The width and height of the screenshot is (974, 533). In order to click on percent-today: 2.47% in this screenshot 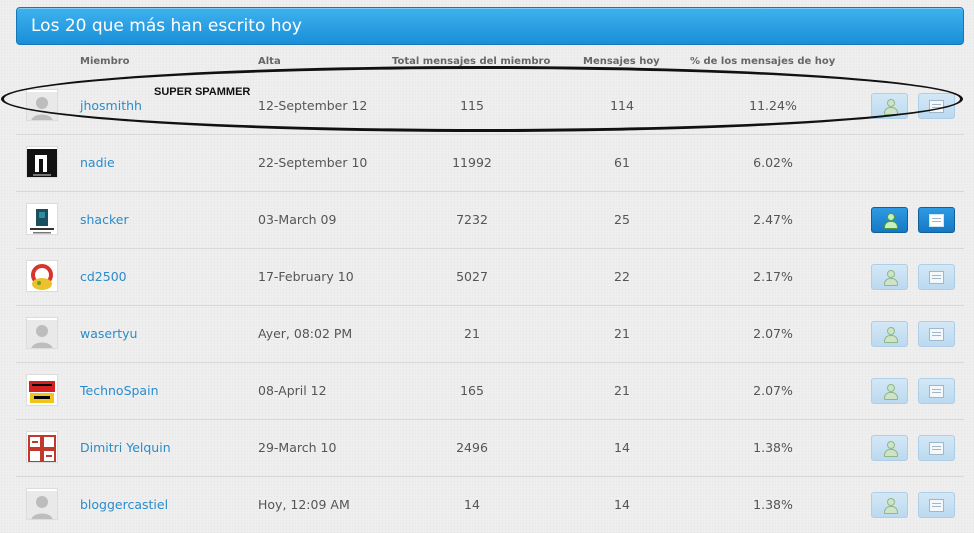, I will do `click(773, 219)`.